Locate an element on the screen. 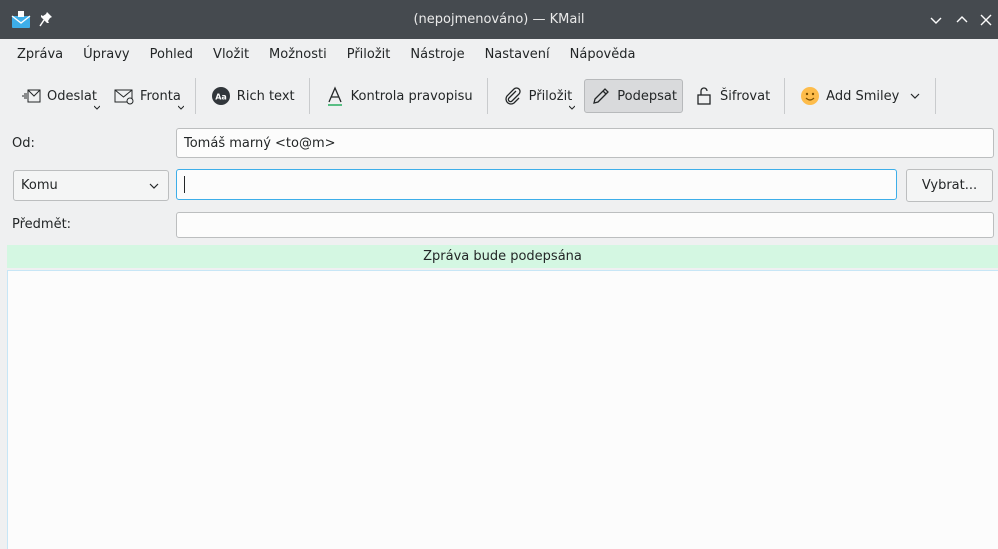  menu-vlozit: Vložit is located at coordinates (231, 54).